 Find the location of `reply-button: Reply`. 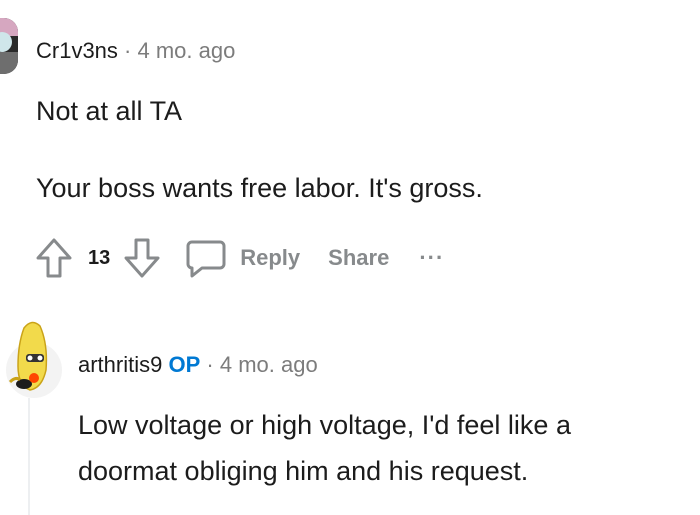

reply-button: Reply is located at coordinates (270, 258).